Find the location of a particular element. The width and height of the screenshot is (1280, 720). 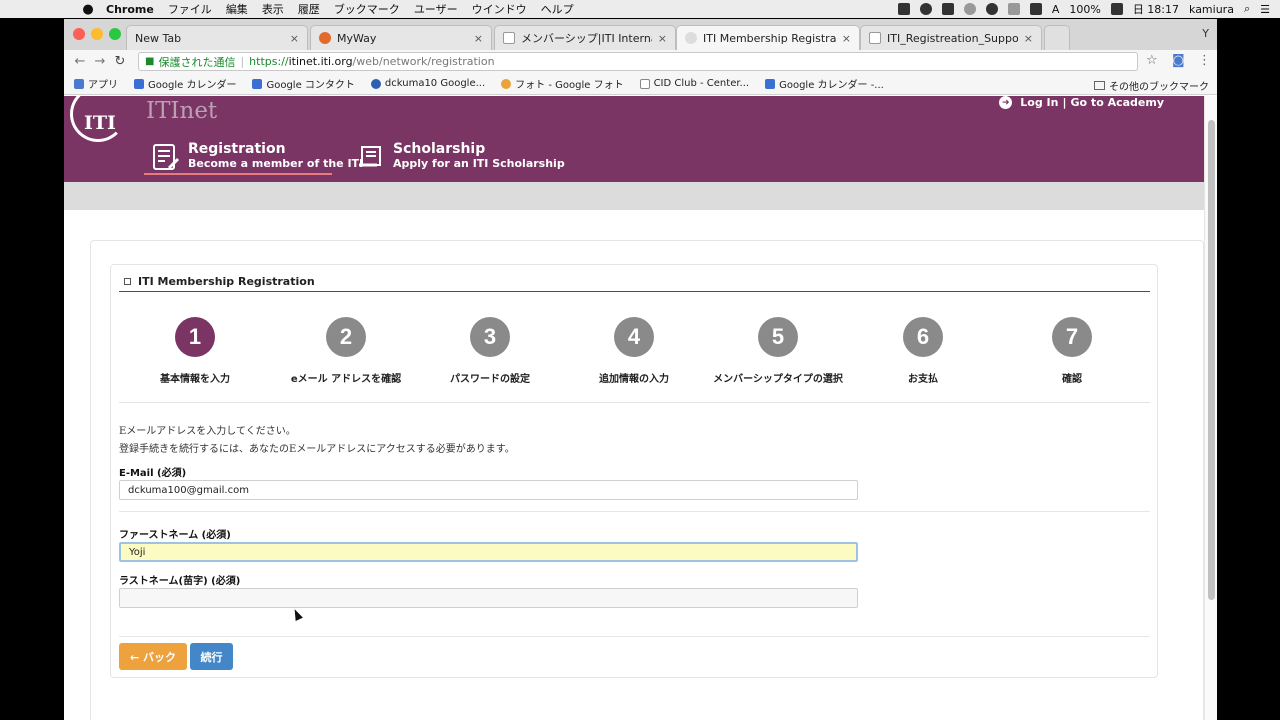

tab-myway: MyWay × is located at coordinates (401, 37).